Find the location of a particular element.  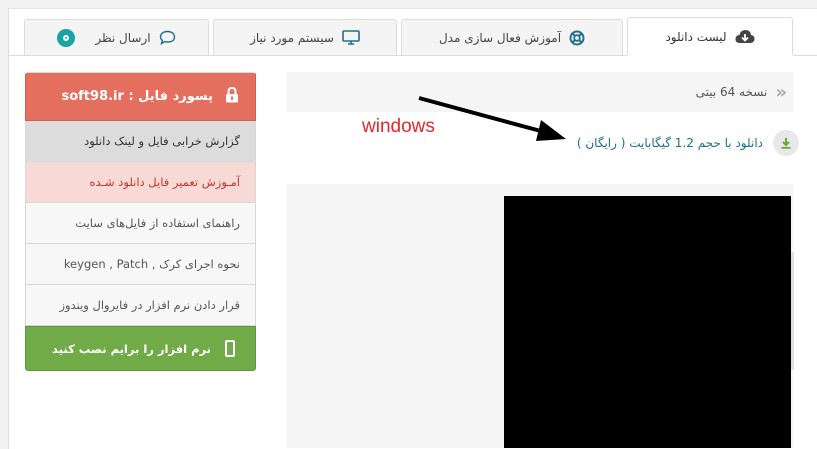

site-files-guide-label: راهنمای استفاده از فایل‌های سایت is located at coordinates (157, 223).